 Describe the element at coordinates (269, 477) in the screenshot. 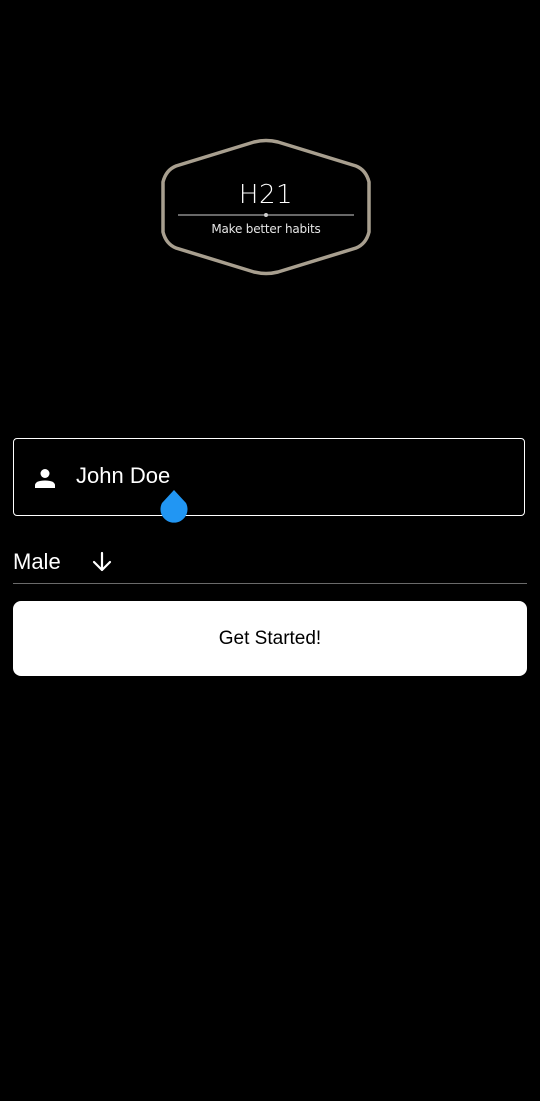

I see `name-input: John Doe` at that location.